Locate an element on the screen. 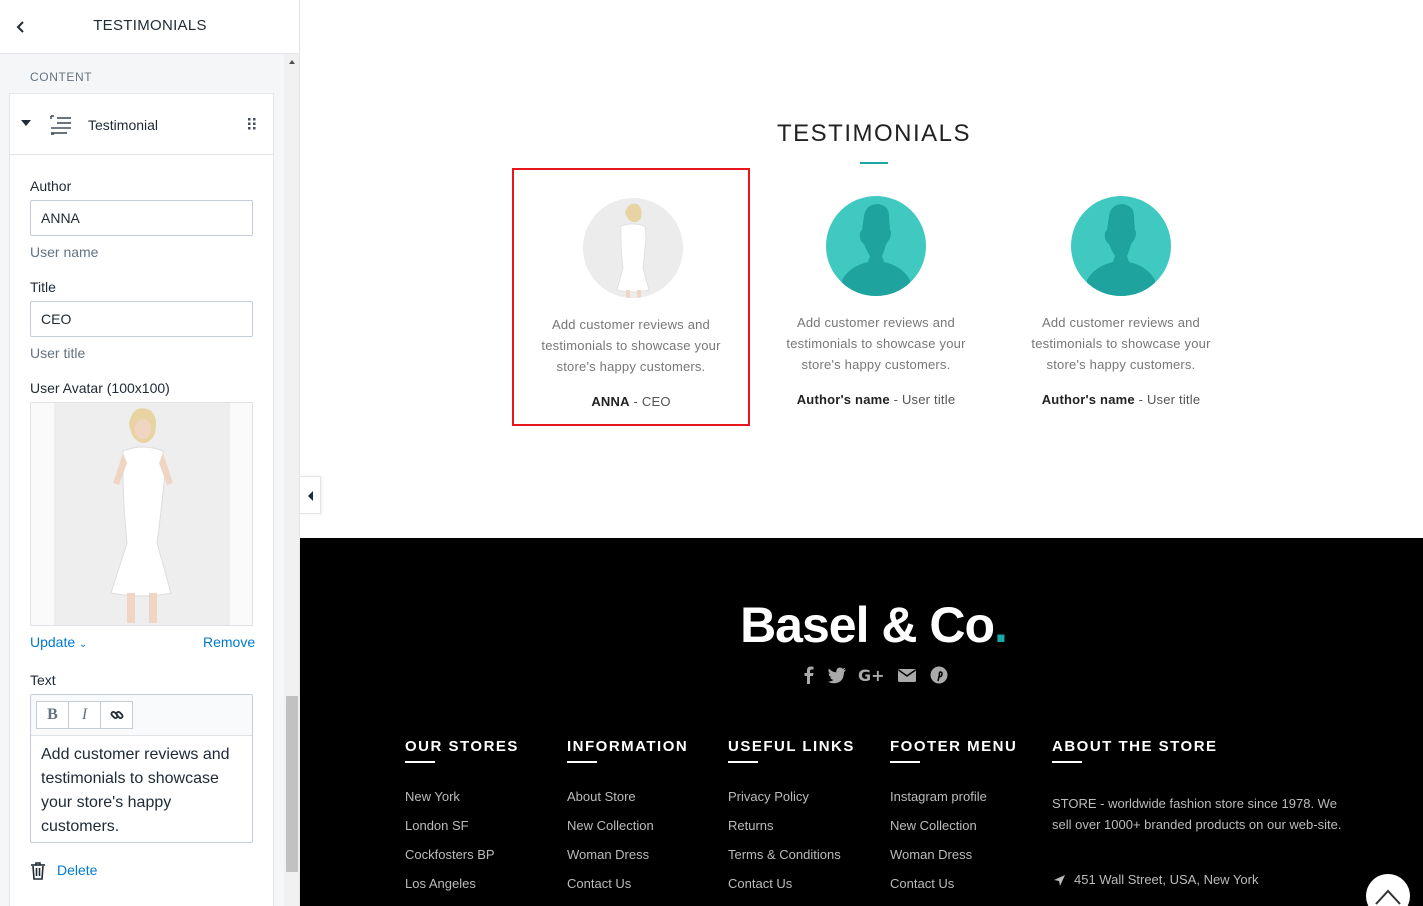  avatar-image-preview is located at coordinates (141, 514).